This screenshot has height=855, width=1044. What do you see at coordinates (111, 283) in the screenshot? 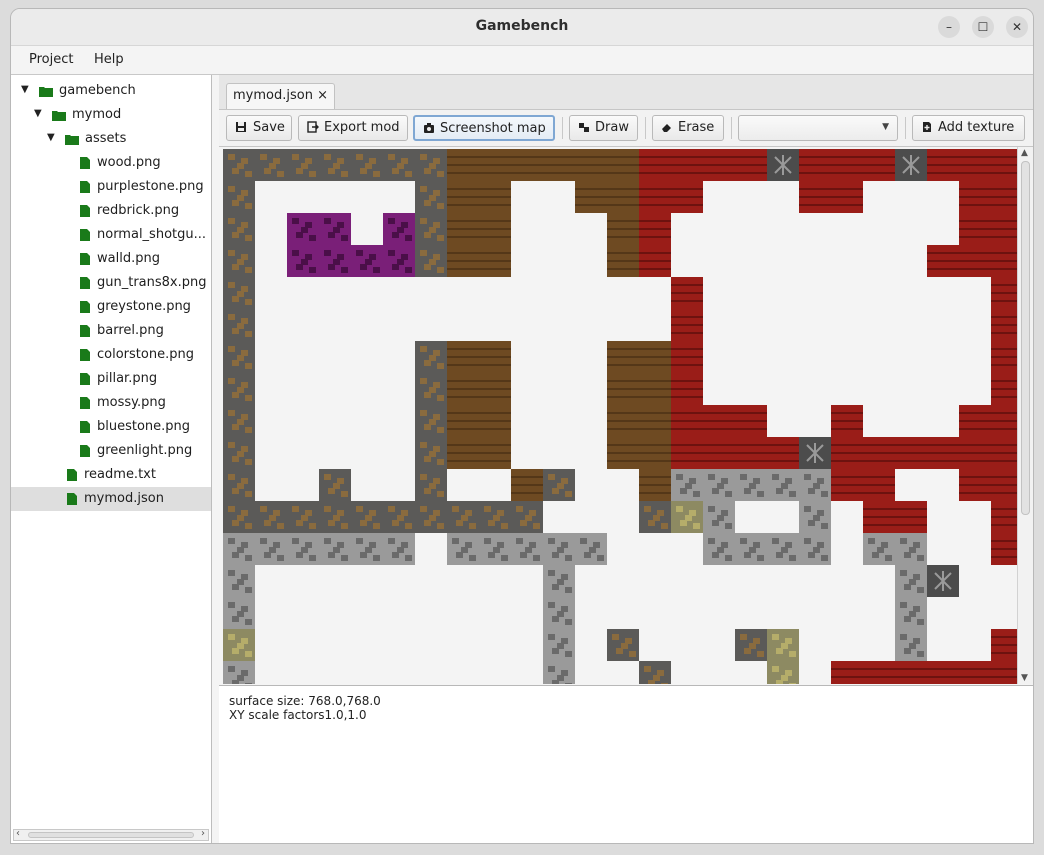
I see `tree-file-row: gun_trans8x.png` at bounding box center [111, 283].